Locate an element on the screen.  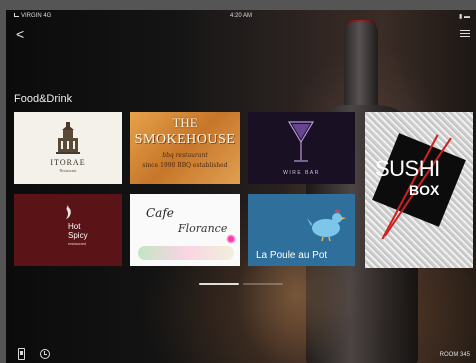
restaurant-name-secondary: BOX is located at coordinates (424, 190).